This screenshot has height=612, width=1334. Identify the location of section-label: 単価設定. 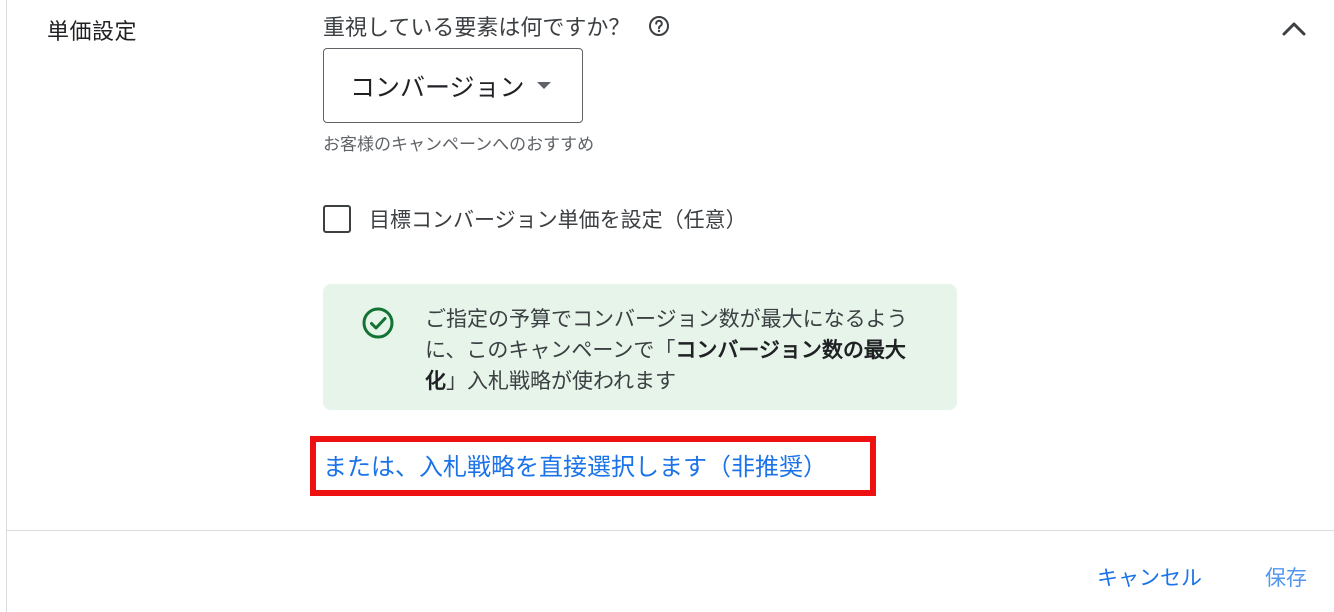
(92, 32).